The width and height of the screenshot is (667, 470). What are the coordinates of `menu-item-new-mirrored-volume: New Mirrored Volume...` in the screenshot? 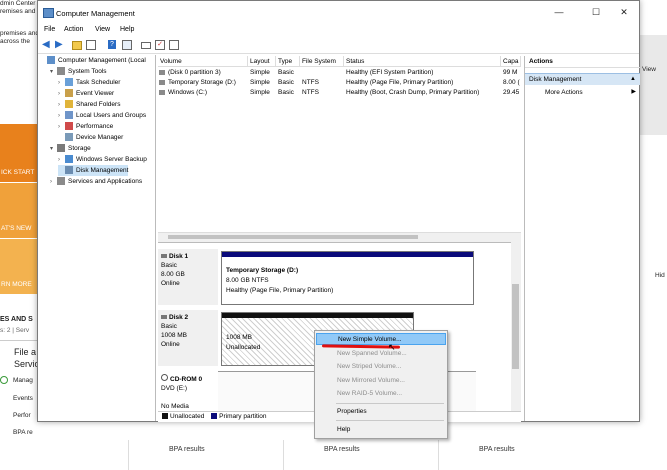 It's located at (381, 381).